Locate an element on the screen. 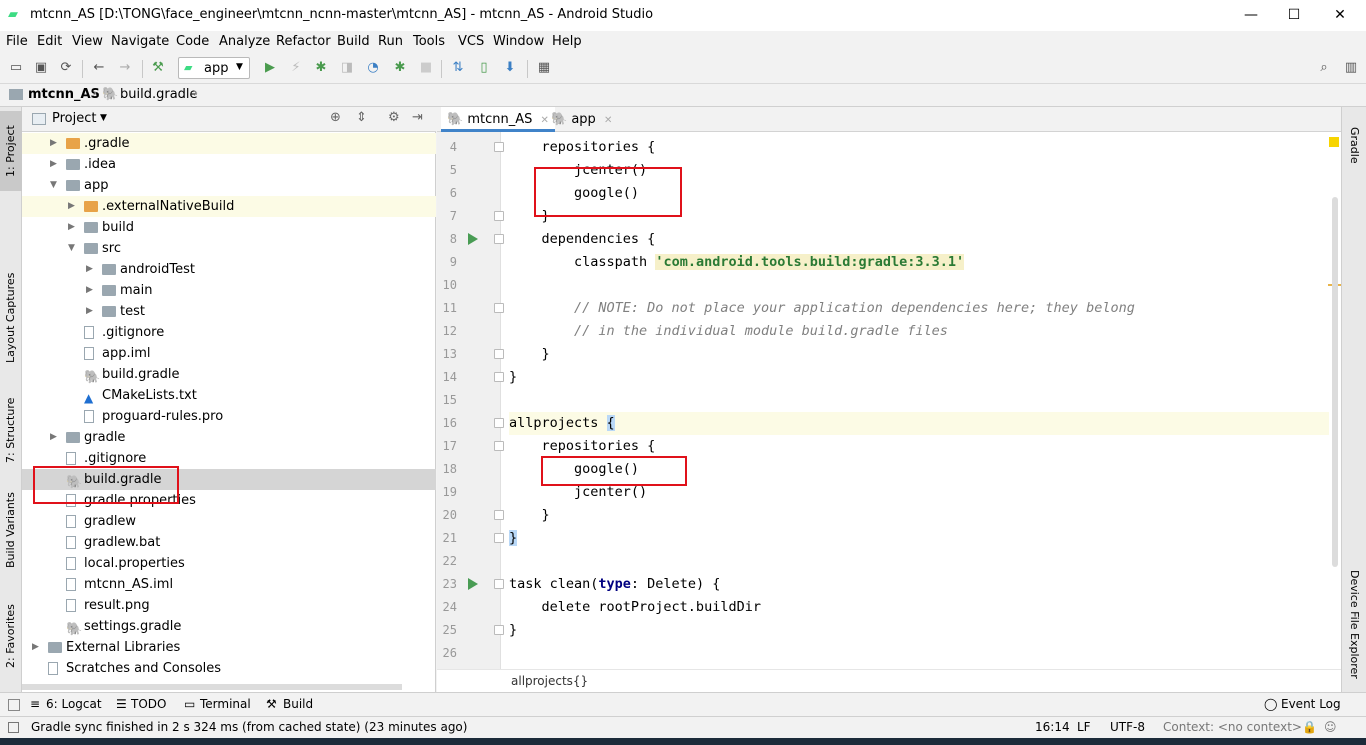 This screenshot has width=1366, height=745. tool-tab-project: 1: Project is located at coordinates (11, 151).